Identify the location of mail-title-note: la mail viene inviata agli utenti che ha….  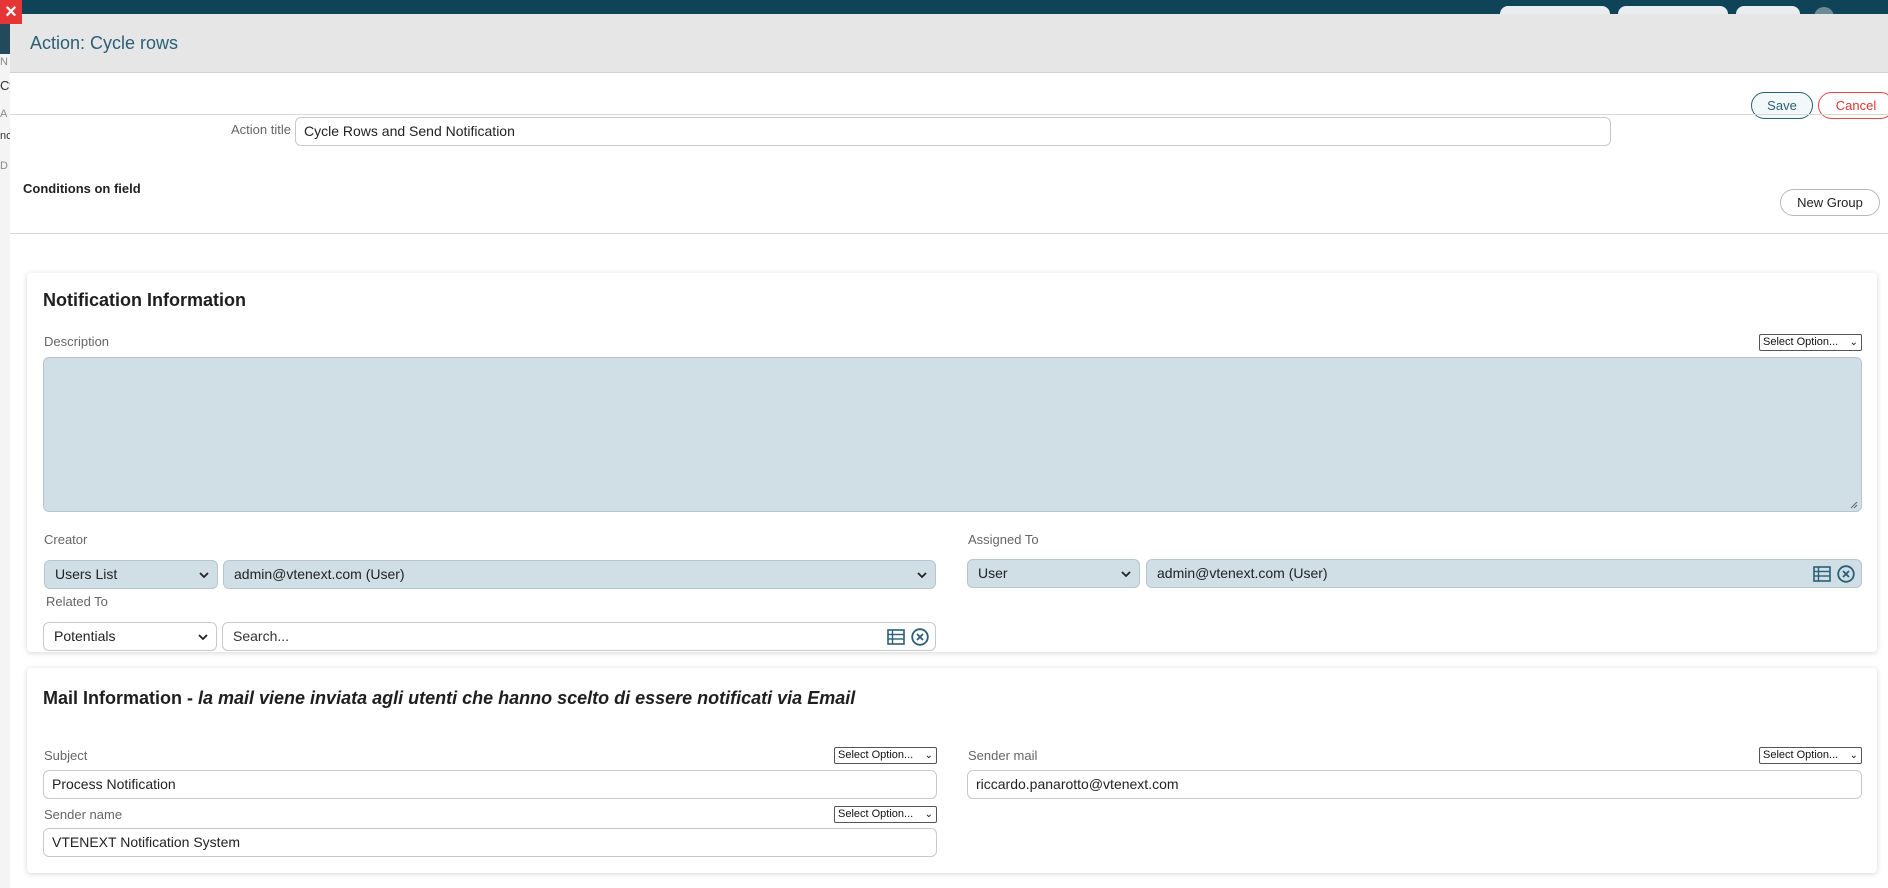
(527, 698).